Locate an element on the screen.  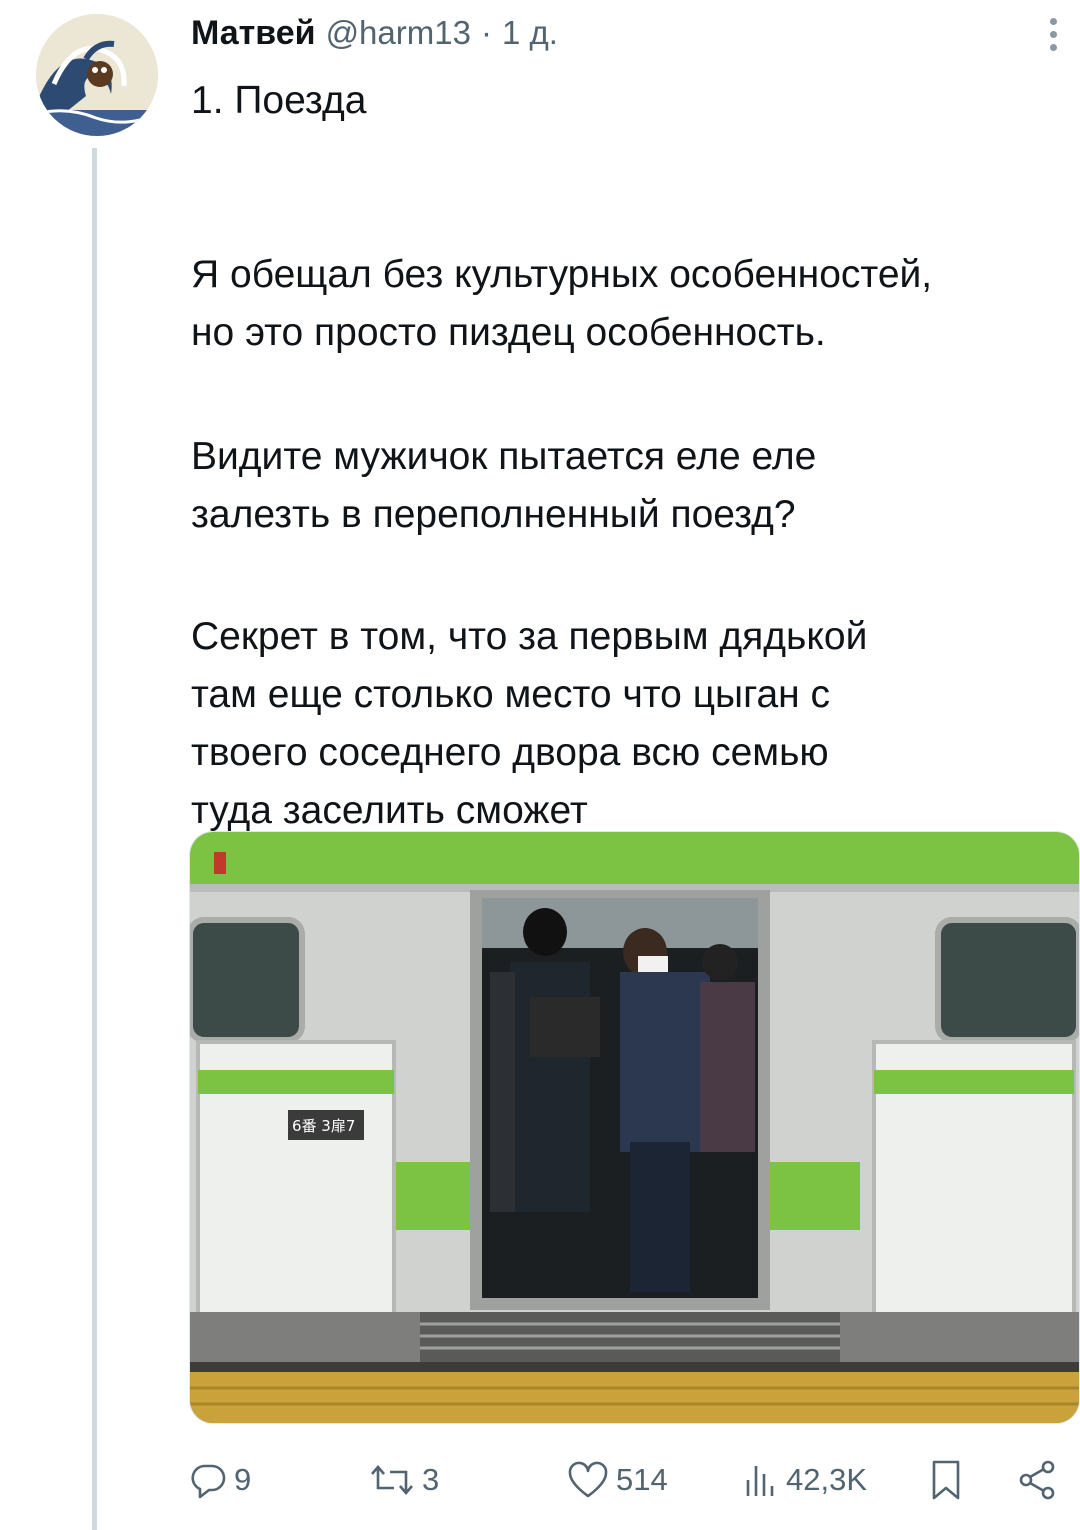
share-button is located at coordinates (1037, 1480).